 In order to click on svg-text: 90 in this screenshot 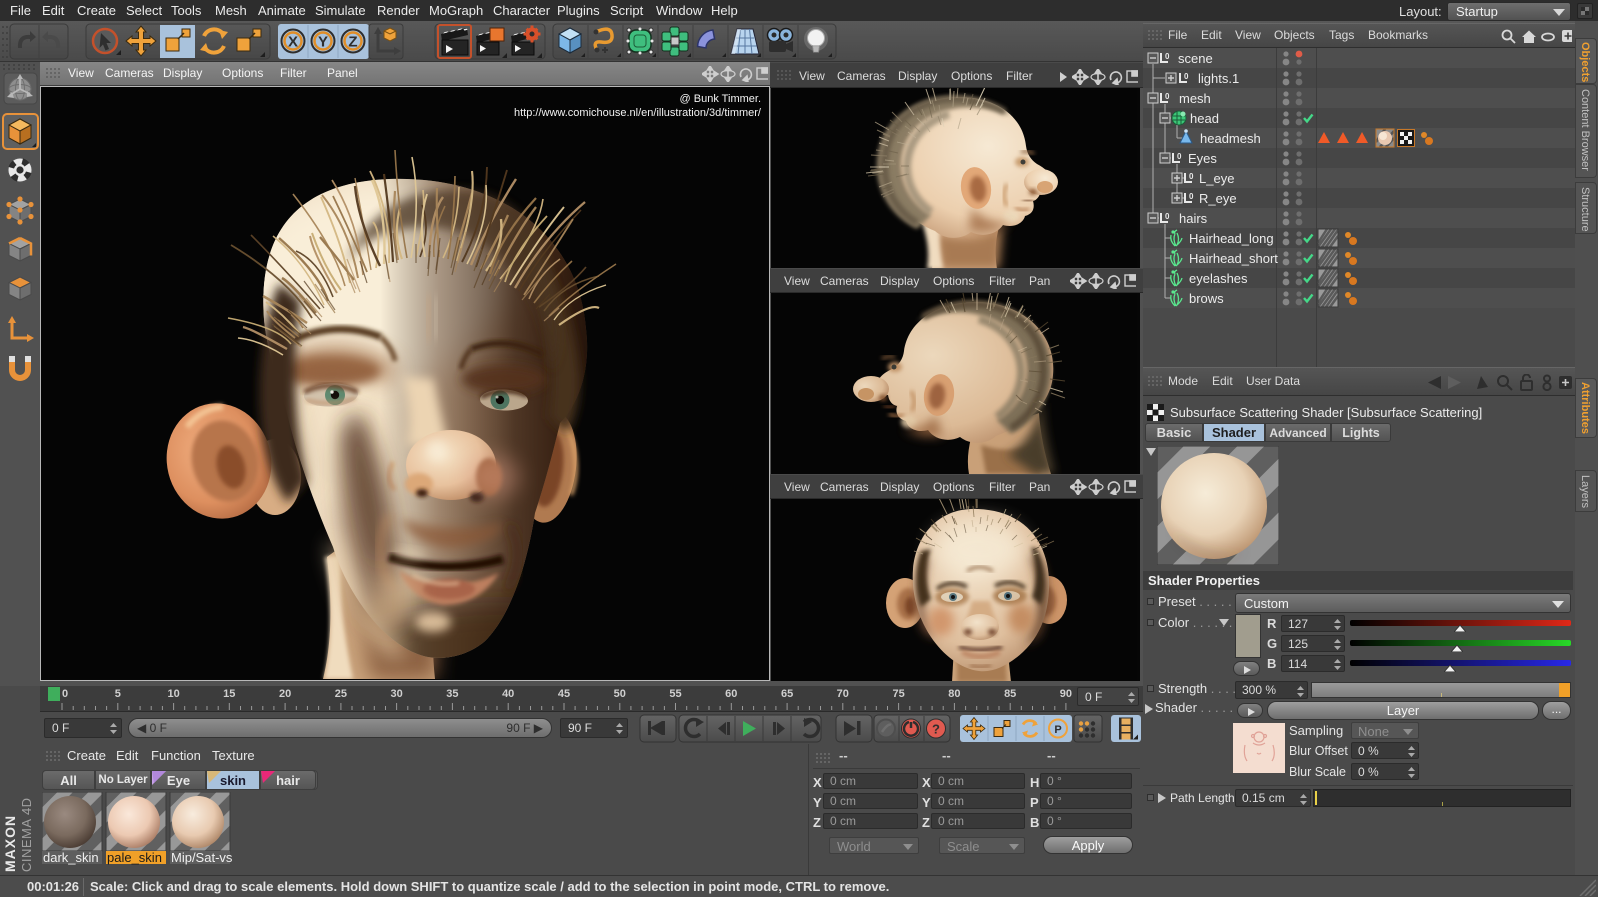, I will do `click(1066, 694)`.